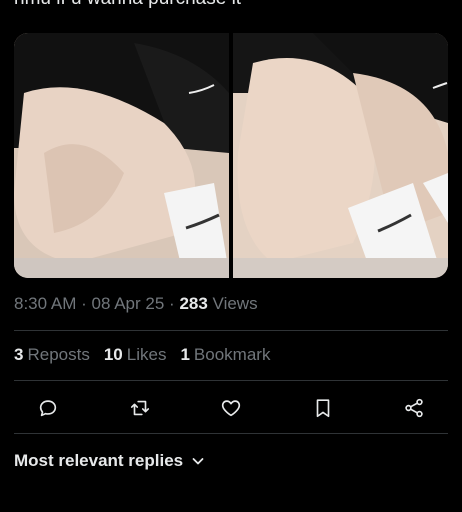 The height and width of the screenshot is (512, 462). I want to click on likes-stat: 10 Likes, so click(135, 355).